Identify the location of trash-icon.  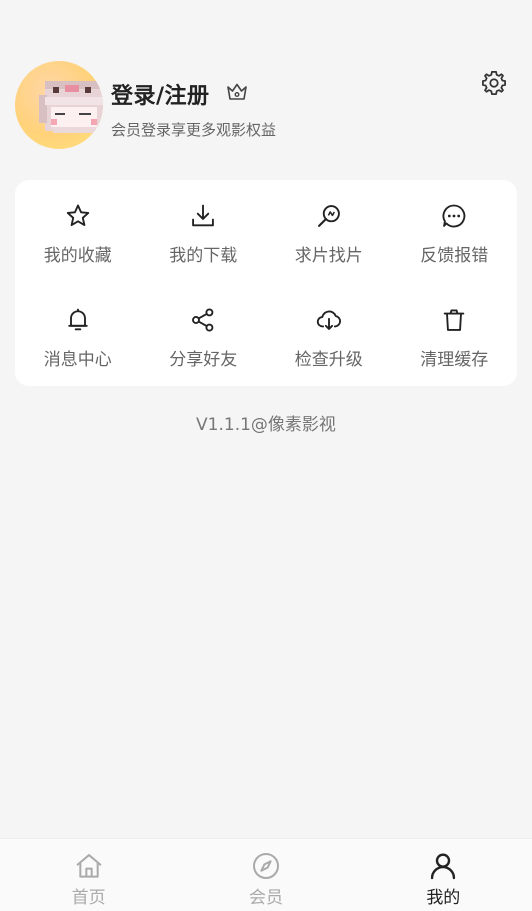
(454, 320).